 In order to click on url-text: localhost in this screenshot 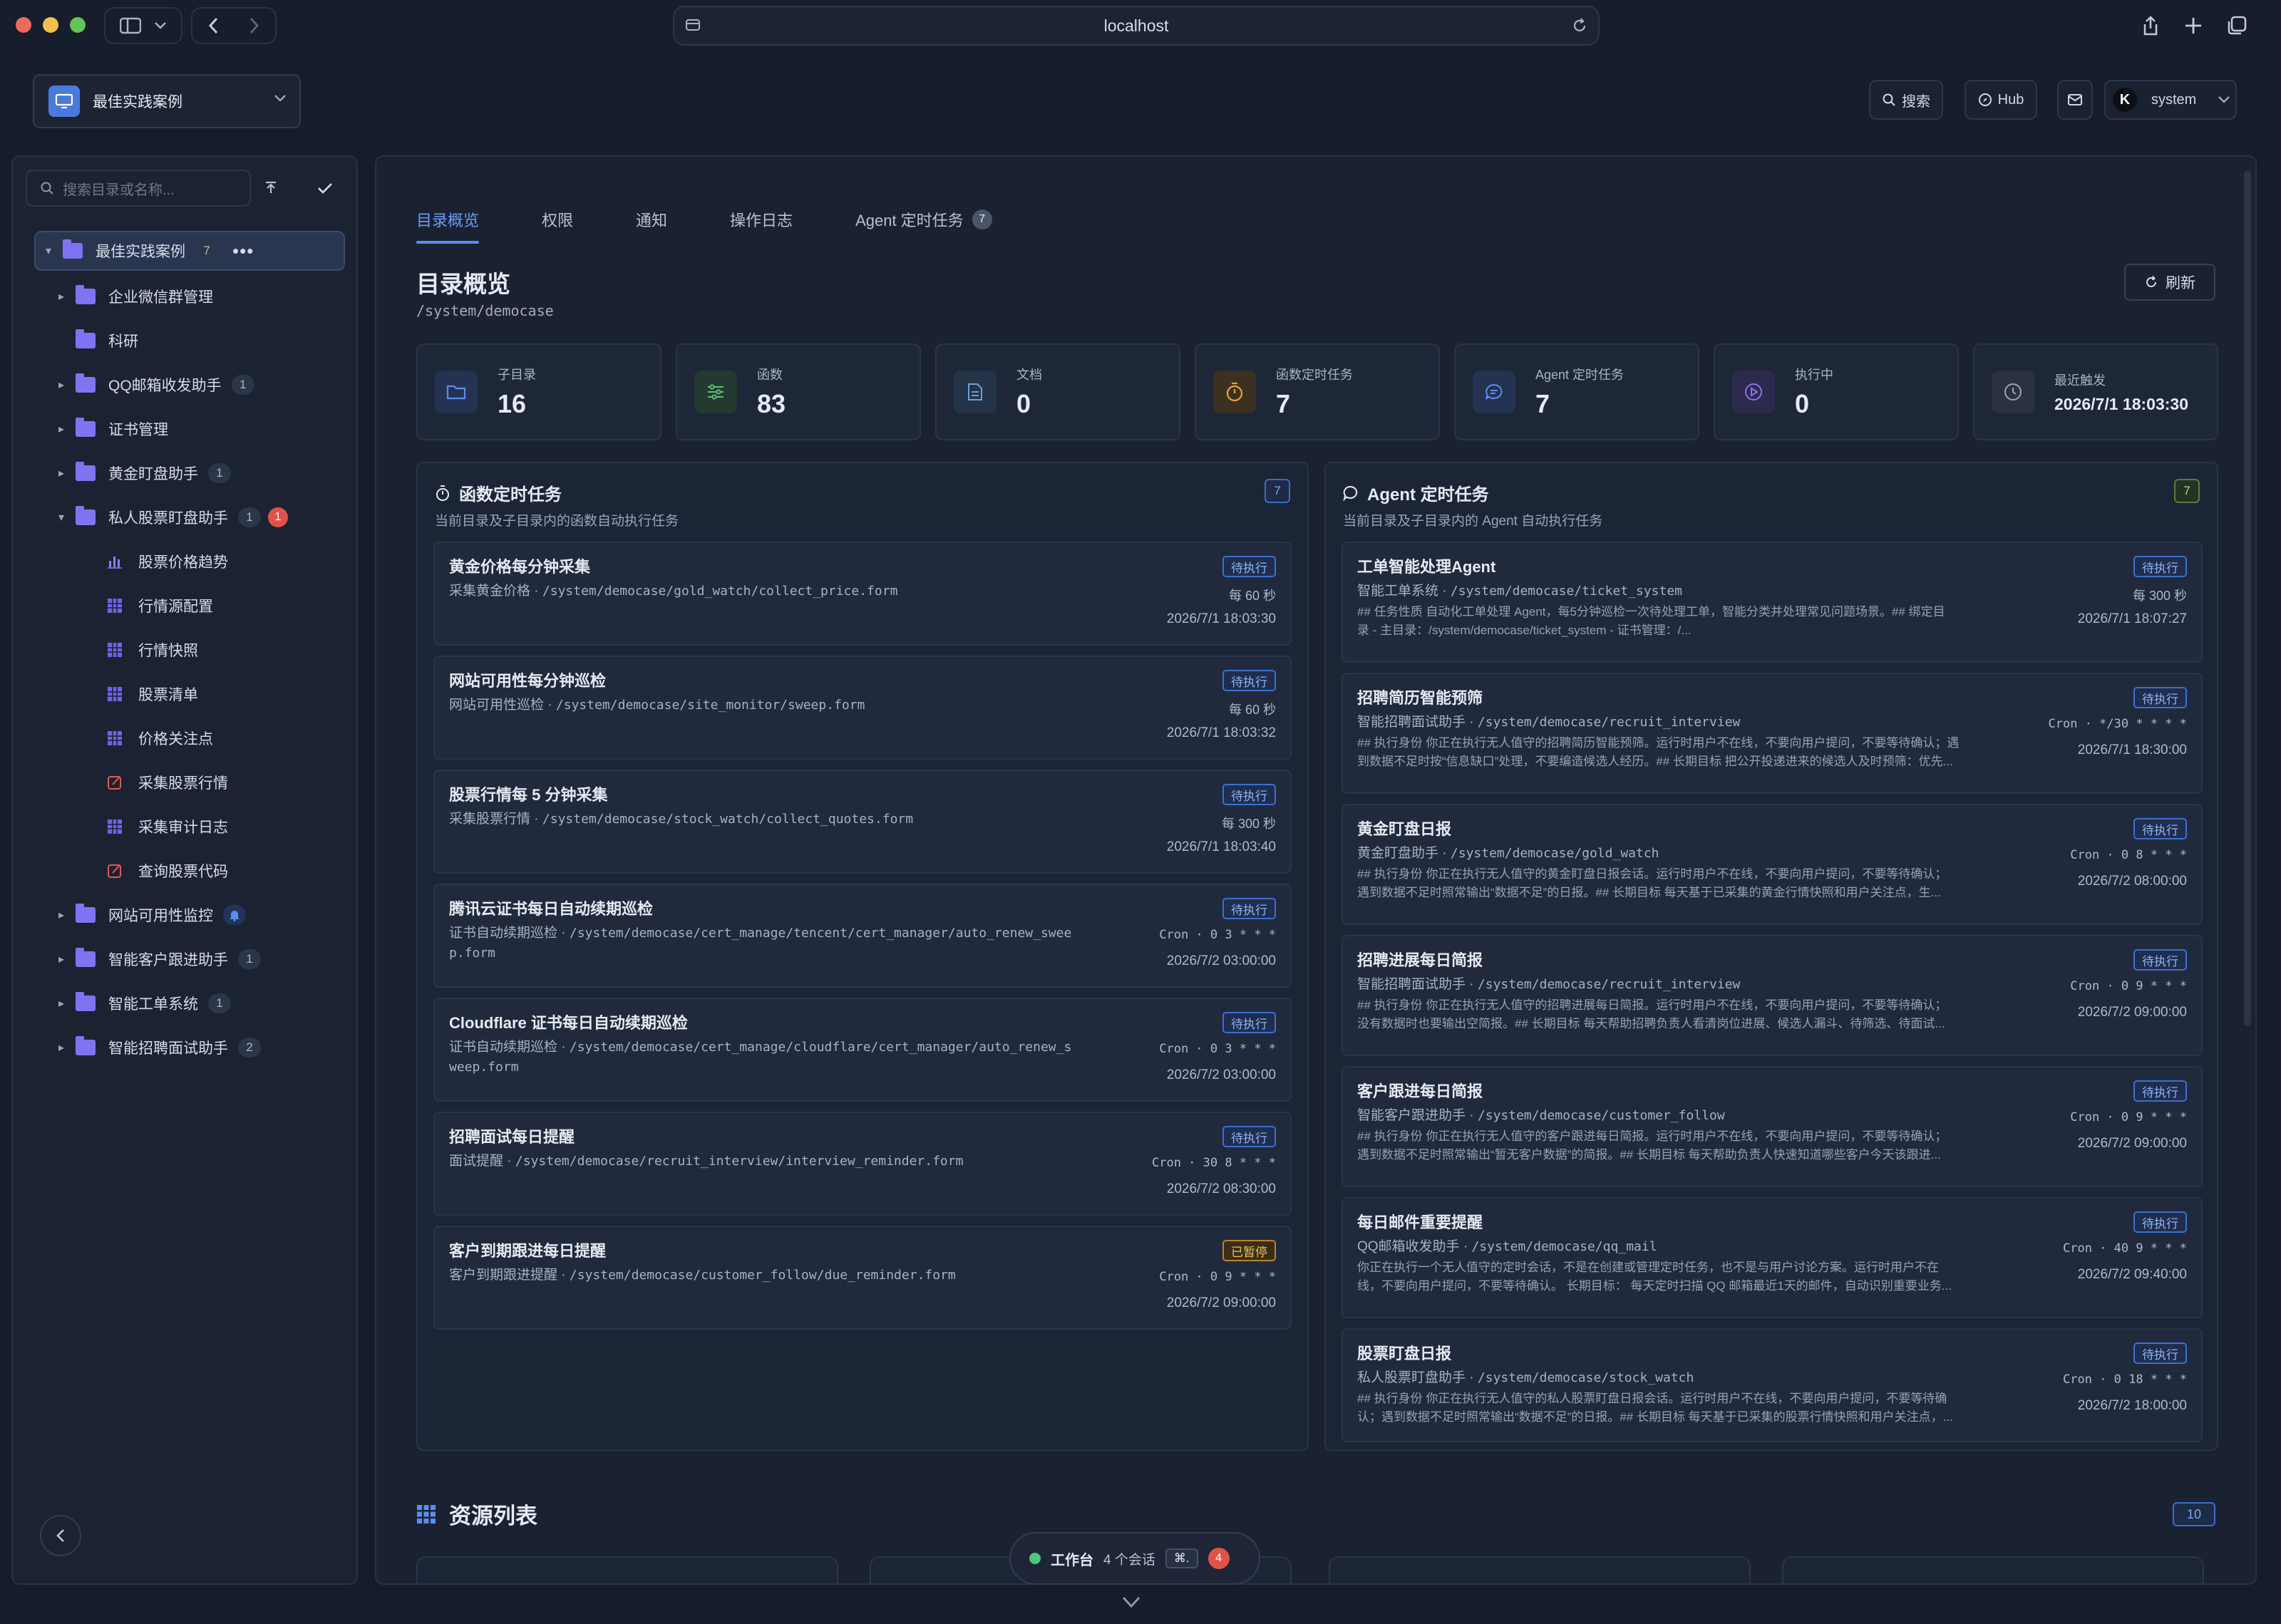, I will do `click(1136, 25)`.